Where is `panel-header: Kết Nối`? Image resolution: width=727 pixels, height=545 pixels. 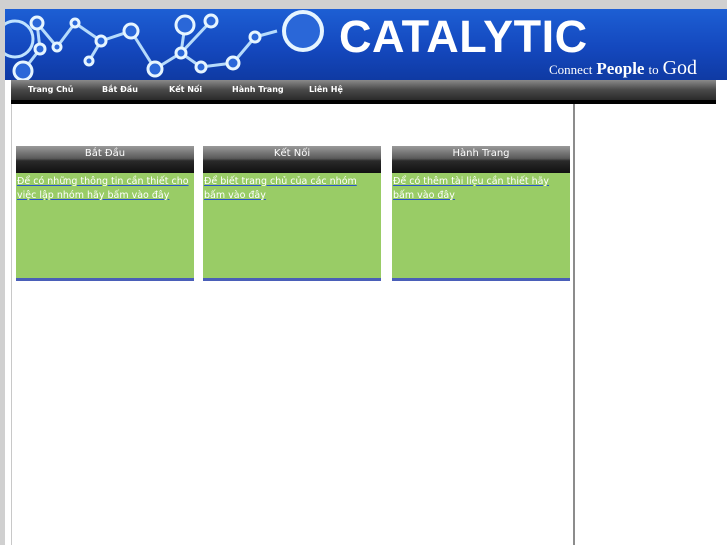
panel-header: Kết Nối is located at coordinates (292, 159).